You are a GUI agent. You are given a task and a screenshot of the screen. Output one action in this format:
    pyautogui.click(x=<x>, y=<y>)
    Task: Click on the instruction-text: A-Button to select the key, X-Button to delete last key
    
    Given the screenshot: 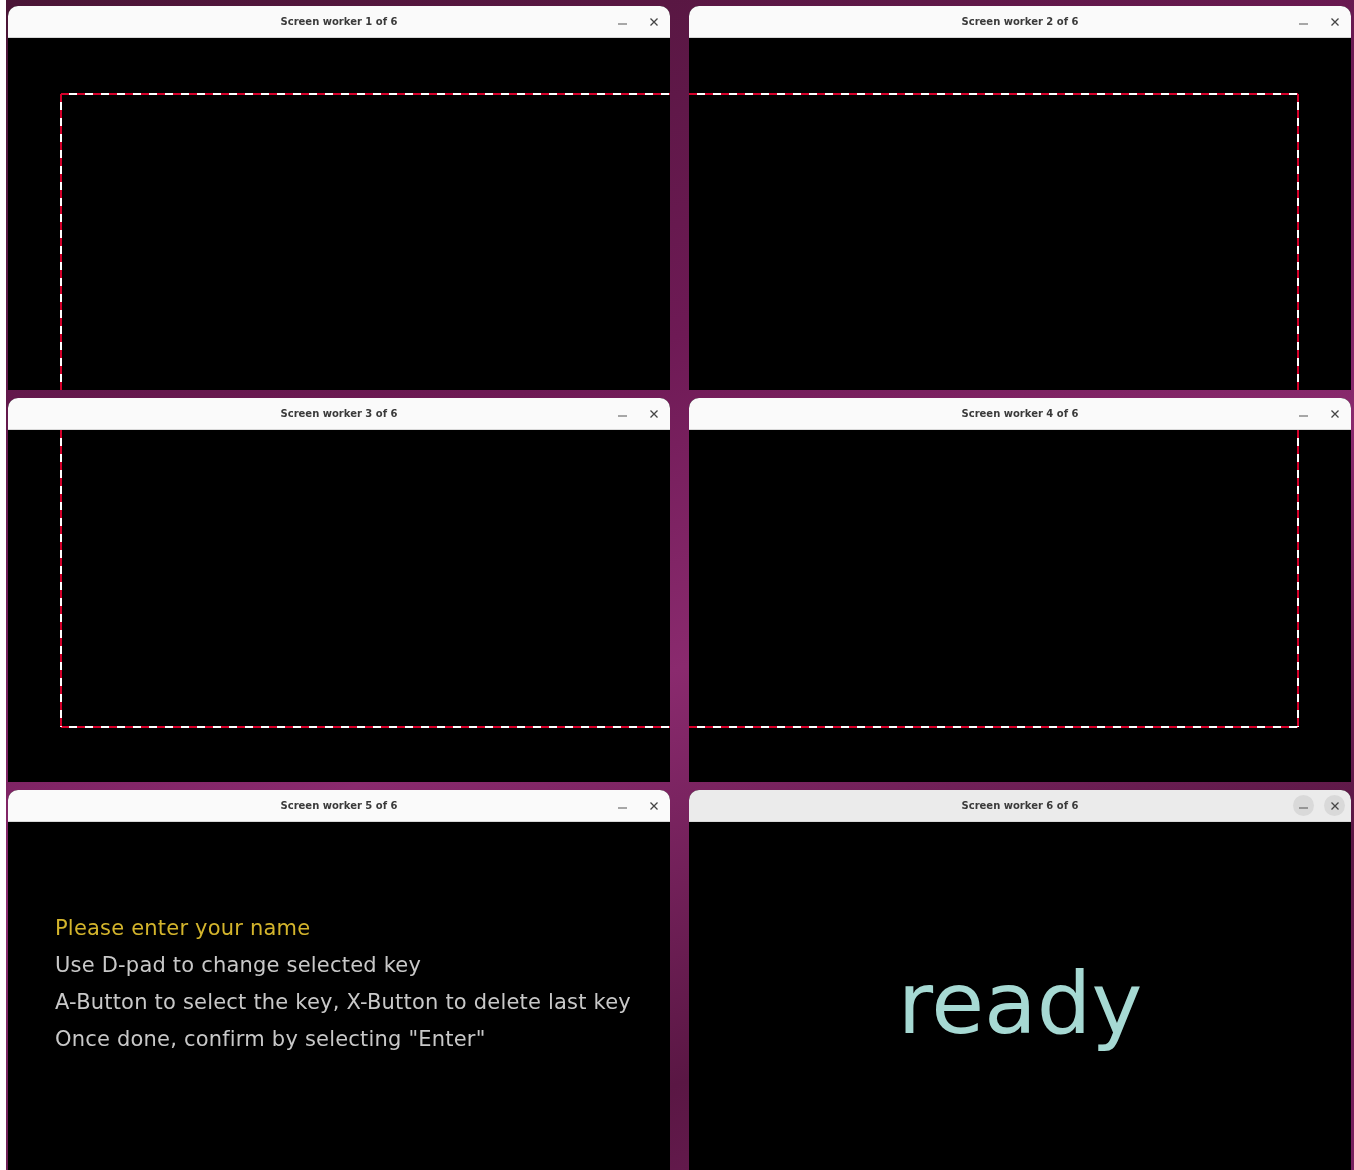 What is the action you would take?
    pyautogui.click(x=343, y=1002)
    